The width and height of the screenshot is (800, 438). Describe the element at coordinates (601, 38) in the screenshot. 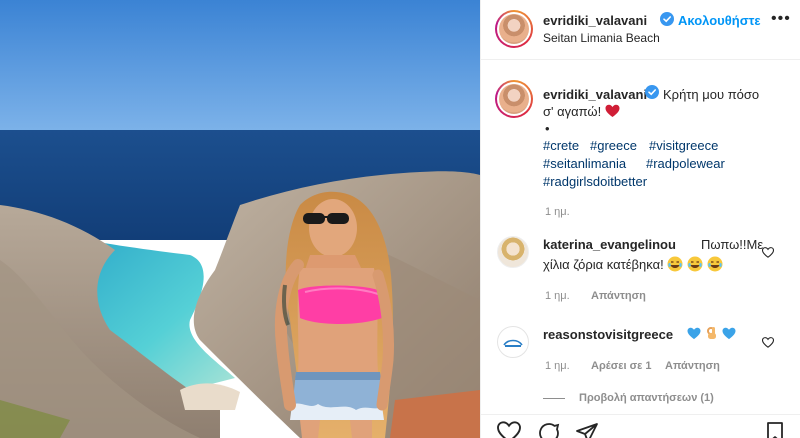

I see `location-link: Seitan Limania Beach` at that location.